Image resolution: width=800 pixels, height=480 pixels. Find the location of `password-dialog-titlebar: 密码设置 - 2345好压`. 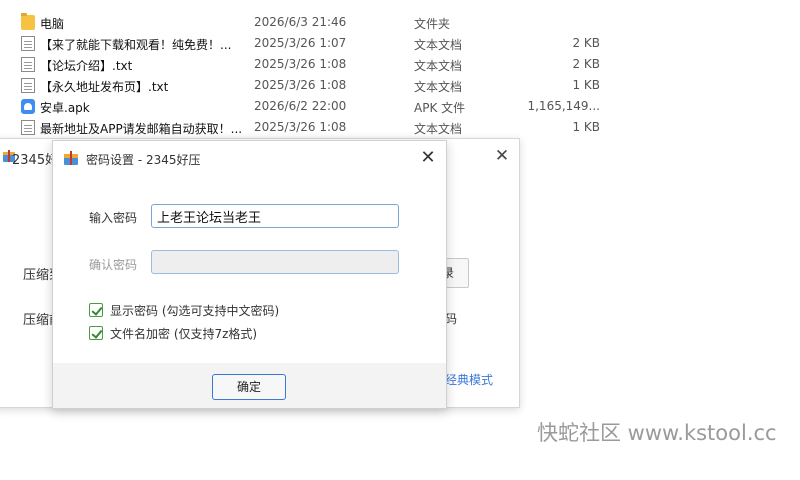

password-dialog-titlebar: 密码设置 - 2345好压 is located at coordinates (249, 158).